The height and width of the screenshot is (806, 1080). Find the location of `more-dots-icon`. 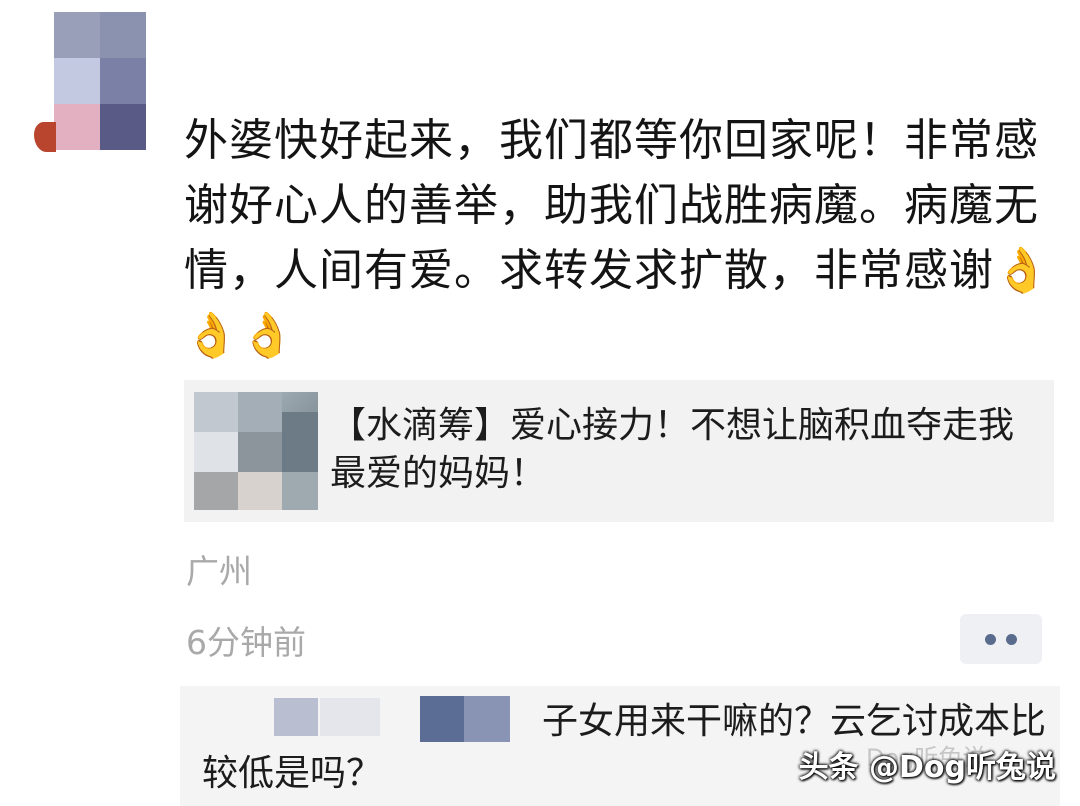

more-dots-icon is located at coordinates (1001, 639).